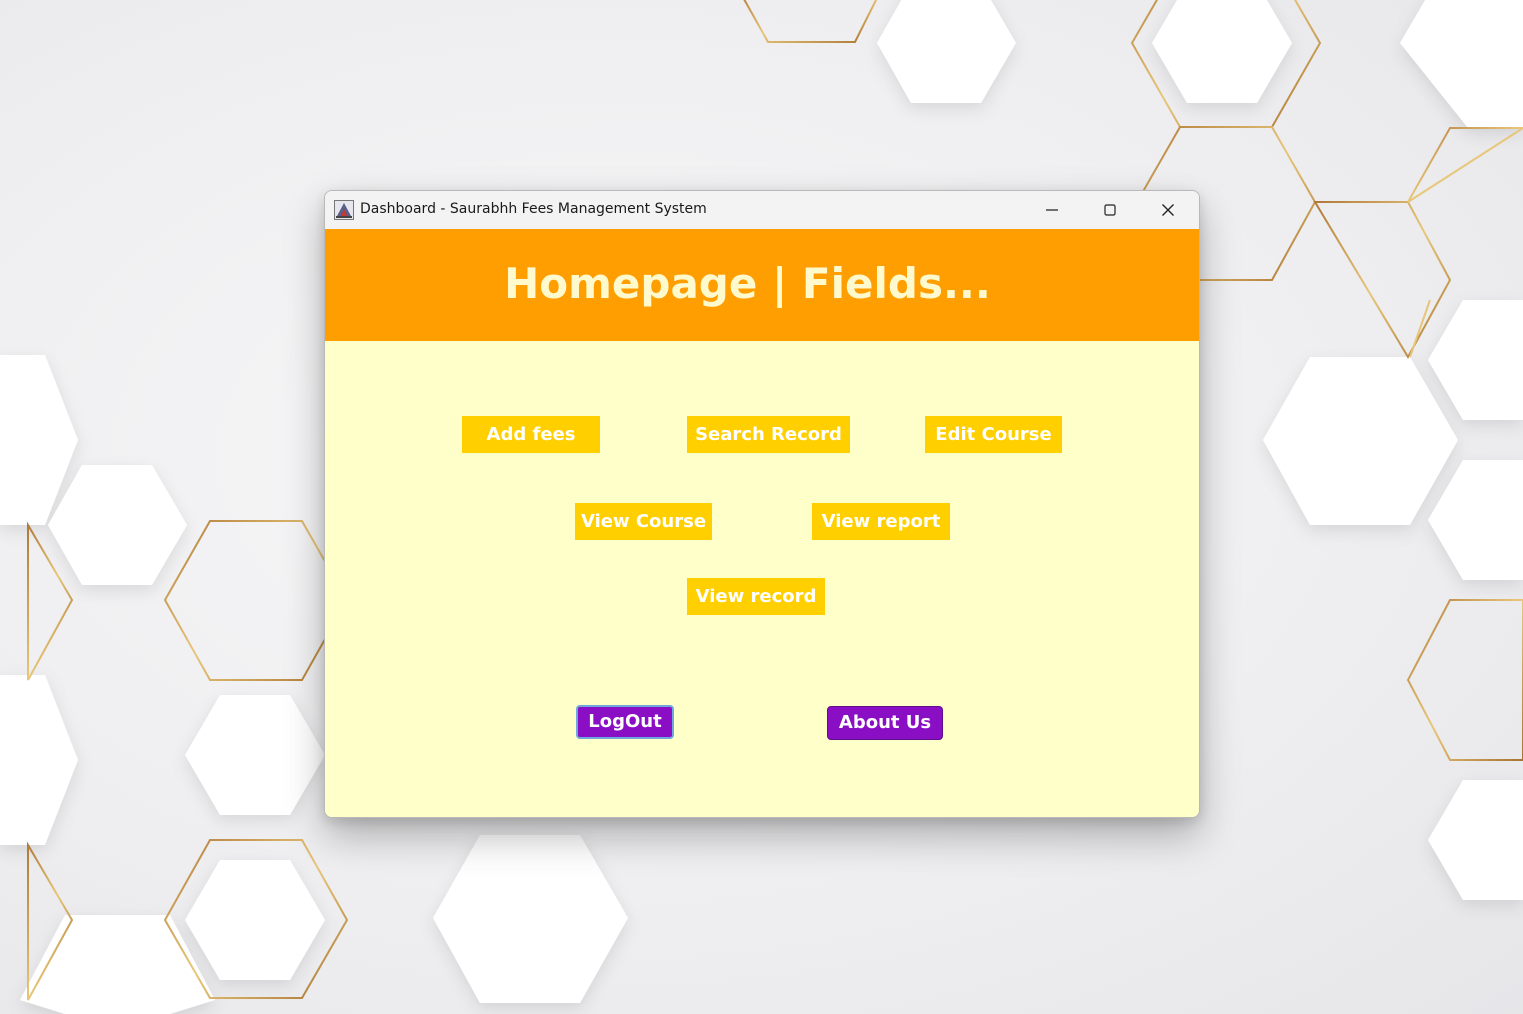 This screenshot has width=1523, height=1014. I want to click on minimize-icon, so click(1052, 210).